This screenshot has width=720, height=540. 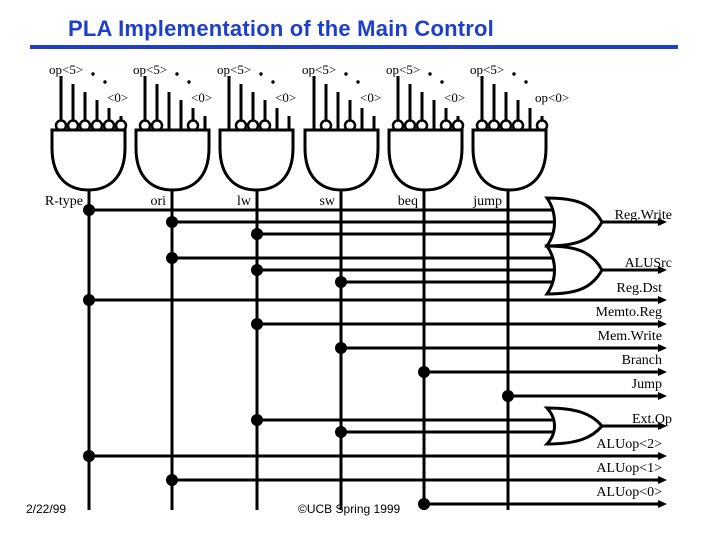 What do you see at coordinates (329, 222) in the screenshot?
I see `output-reg-write` at bounding box center [329, 222].